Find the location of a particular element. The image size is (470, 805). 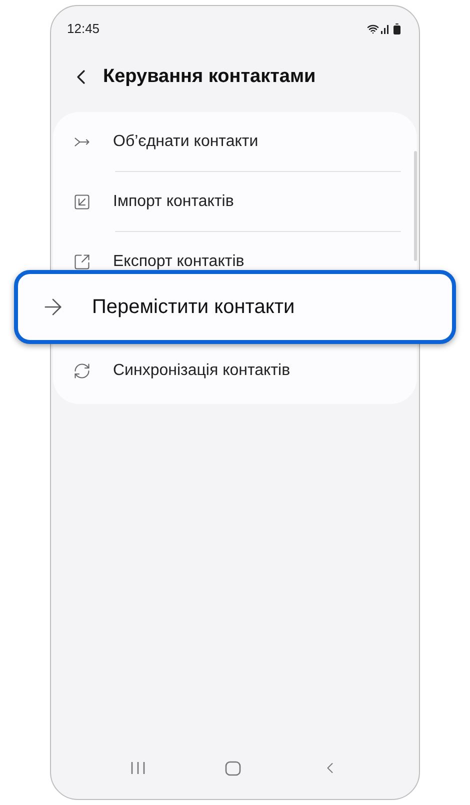

export-icon is located at coordinates (82, 261).